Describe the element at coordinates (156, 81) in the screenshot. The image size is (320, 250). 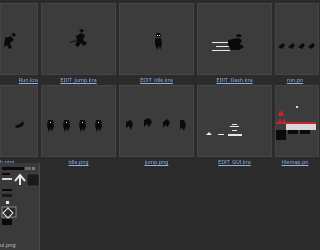
I see `file-name: EDIT_Idle.kra` at that location.